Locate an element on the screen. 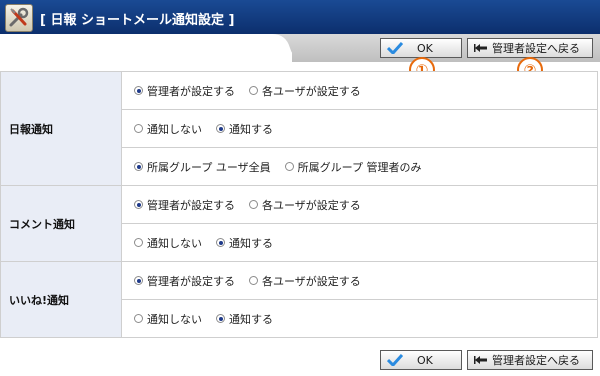 This screenshot has height=376, width=600. back-to-admin-button: 管理者設定へ戻る is located at coordinates (530, 48).